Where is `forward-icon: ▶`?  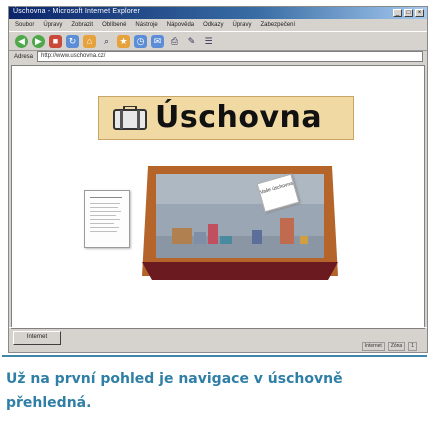
forward-icon: ▶ is located at coordinates (38, 41).